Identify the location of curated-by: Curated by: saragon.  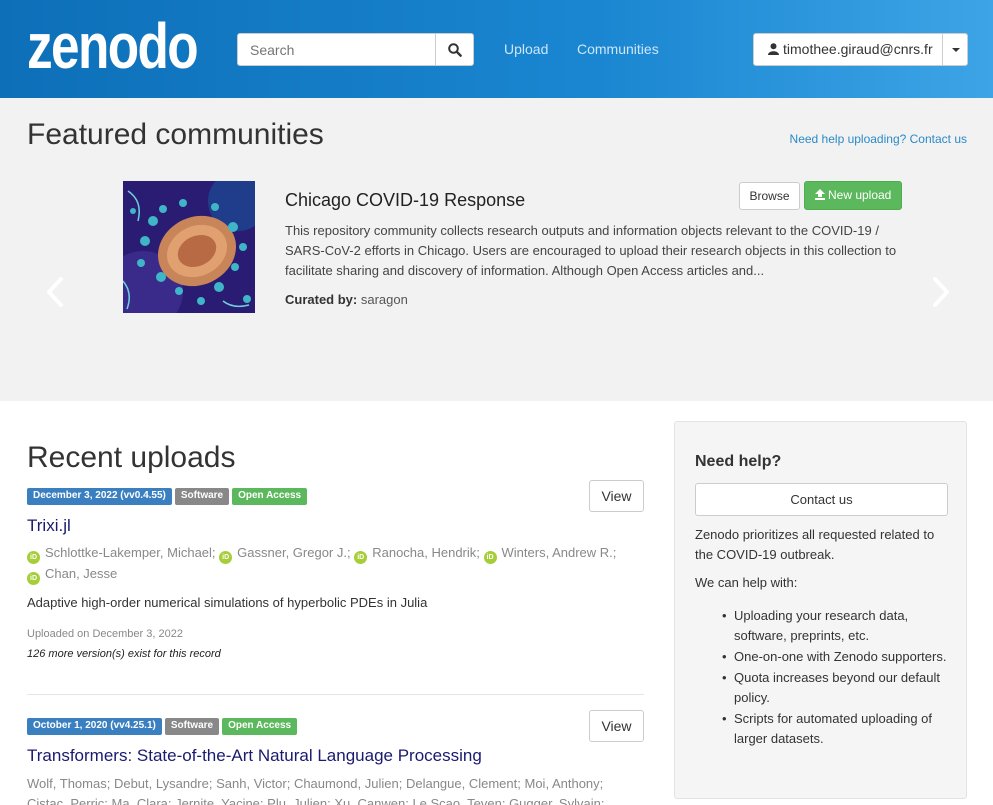
(346, 299).